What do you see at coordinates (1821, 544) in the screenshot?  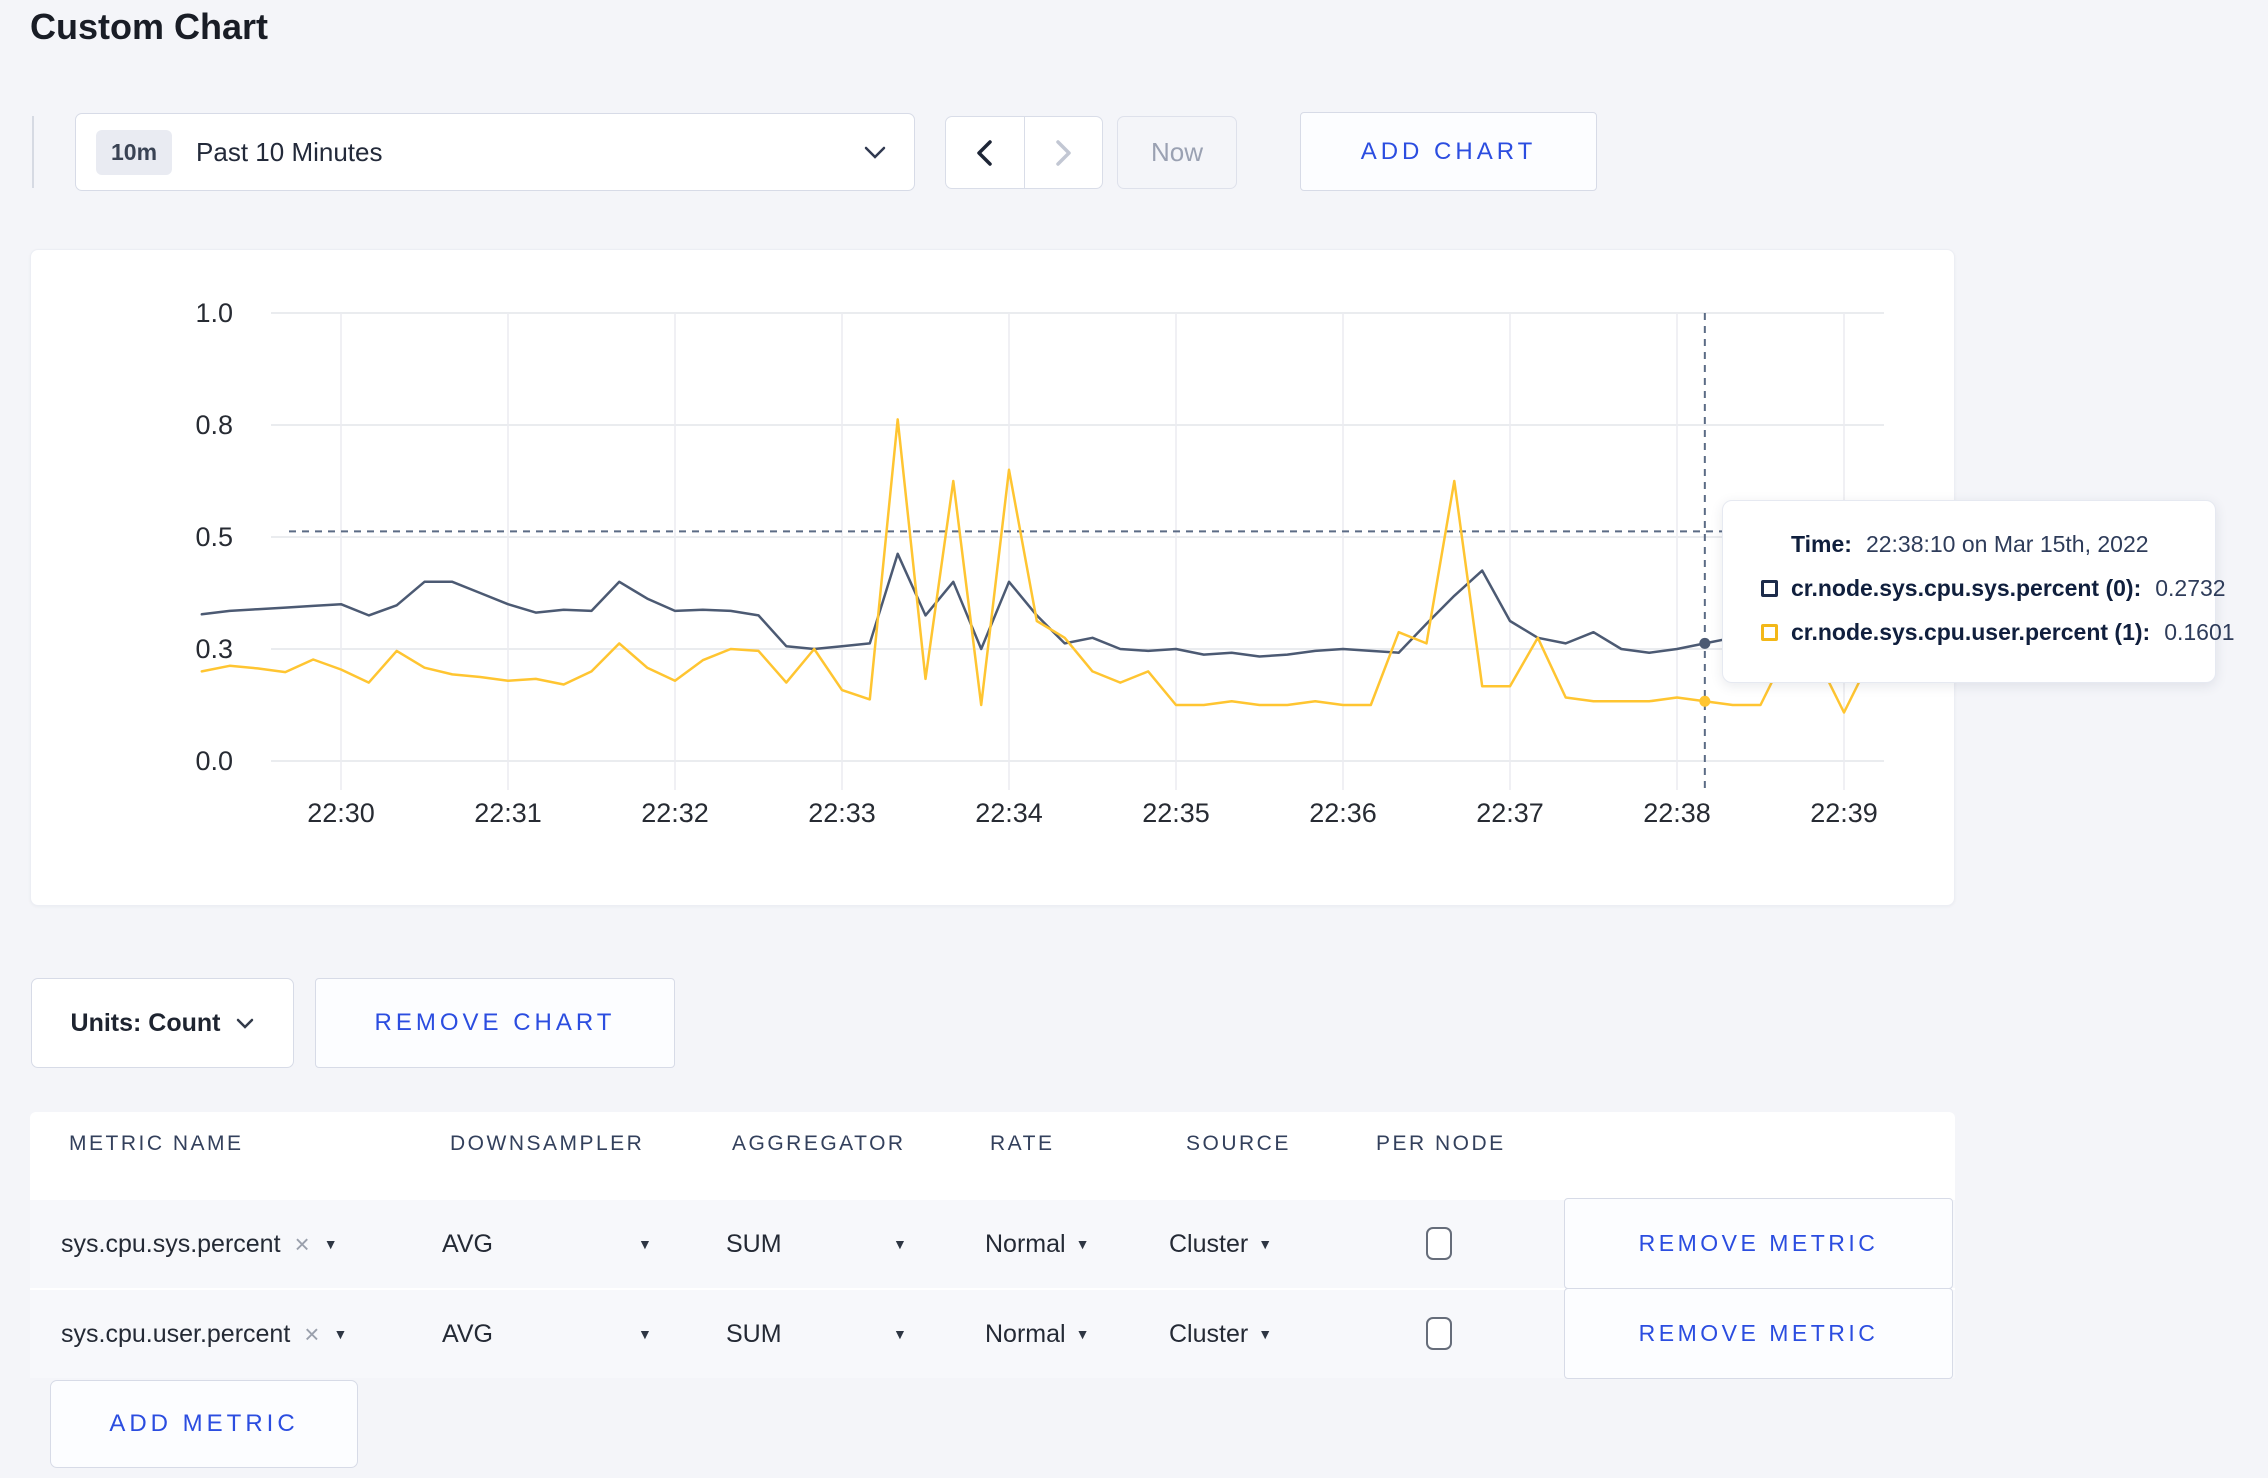 I see `tooltip-time-label: Time:` at bounding box center [1821, 544].